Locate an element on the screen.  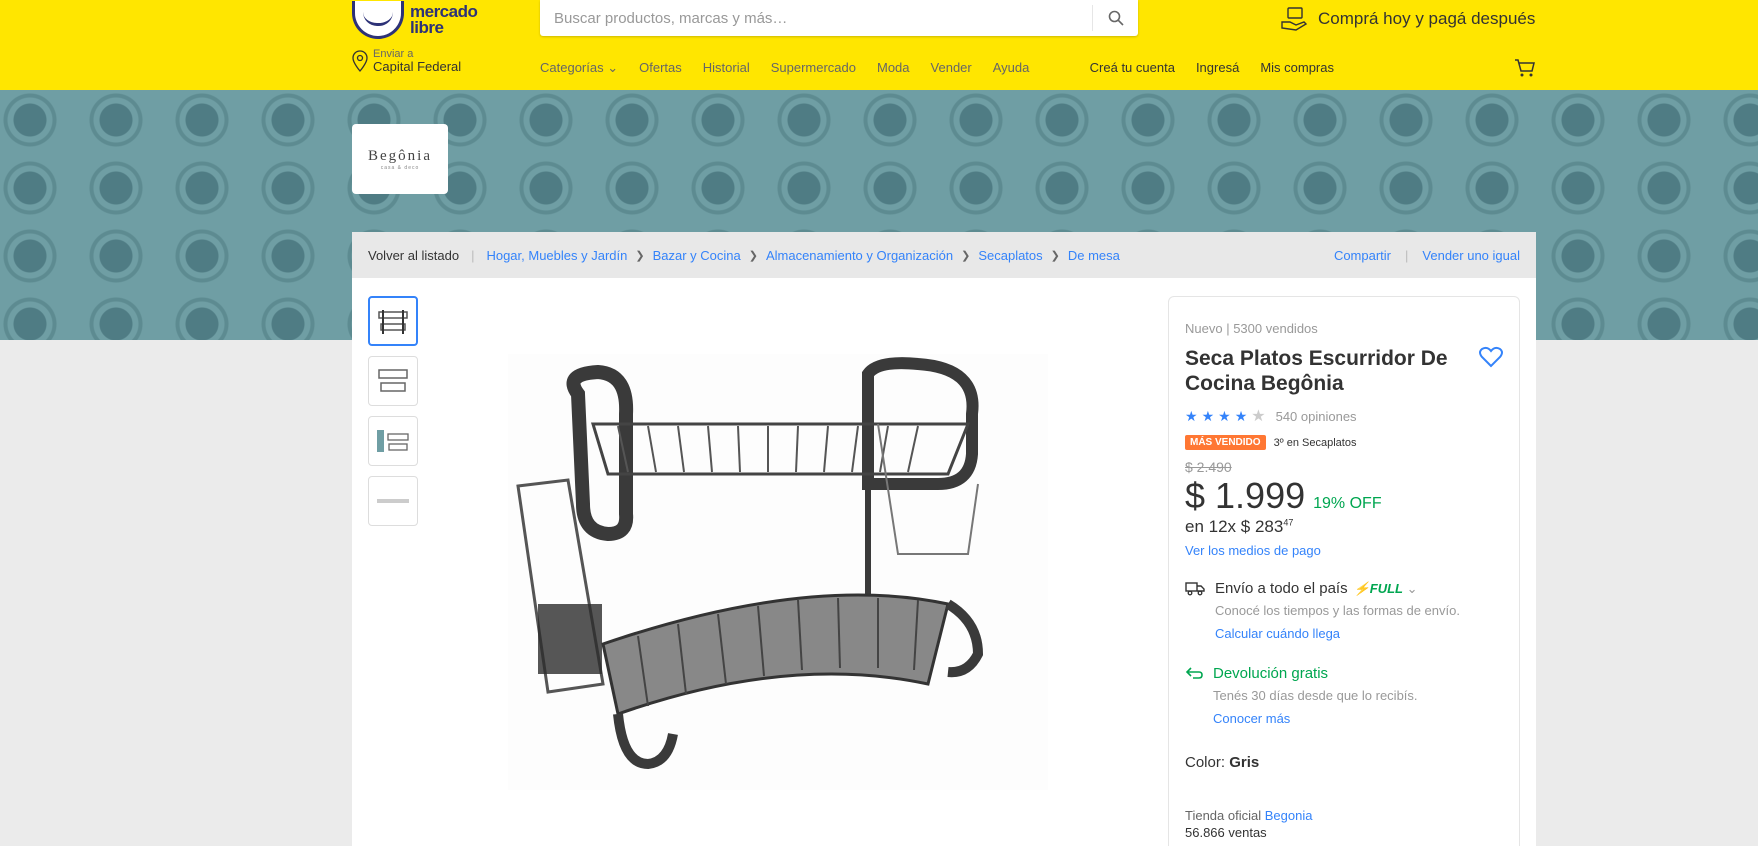
login-link: Ingresá is located at coordinates (1217, 68).